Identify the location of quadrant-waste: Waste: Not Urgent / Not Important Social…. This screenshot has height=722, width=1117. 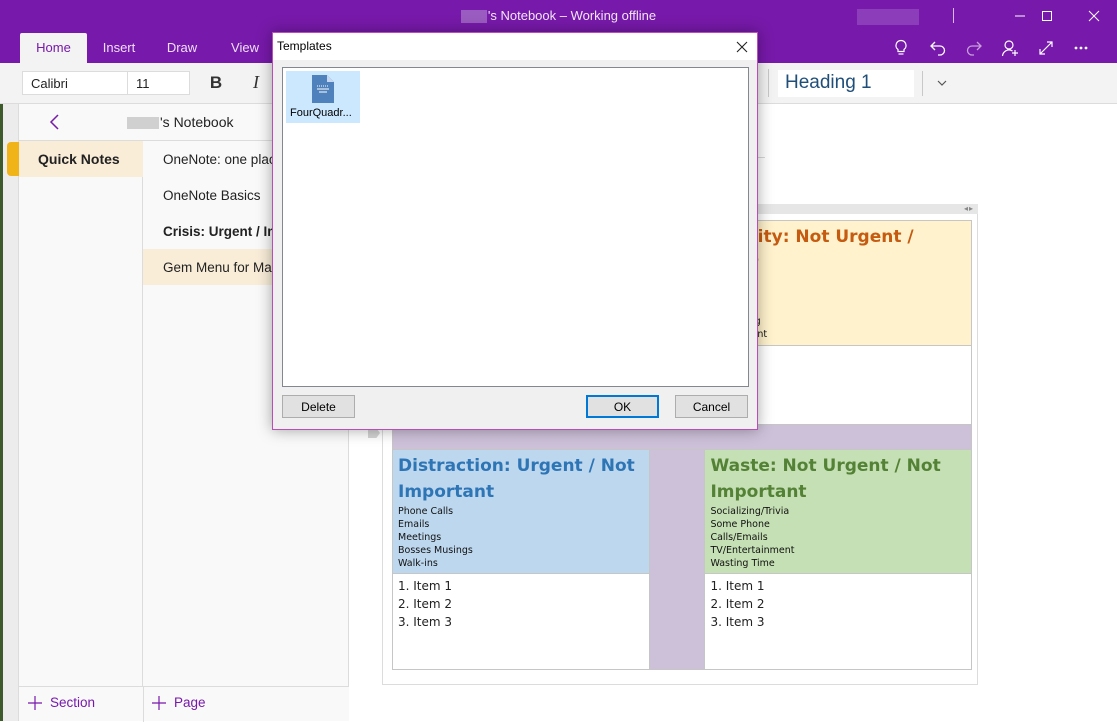
(838, 511).